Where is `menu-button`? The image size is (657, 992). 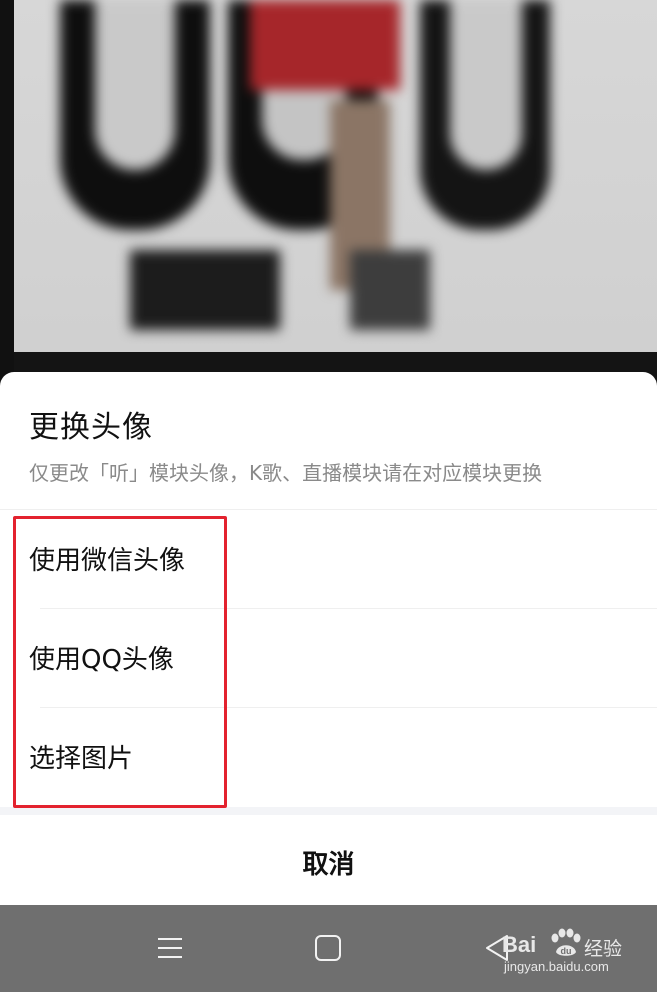
menu-button is located at coordinates (170, 948).